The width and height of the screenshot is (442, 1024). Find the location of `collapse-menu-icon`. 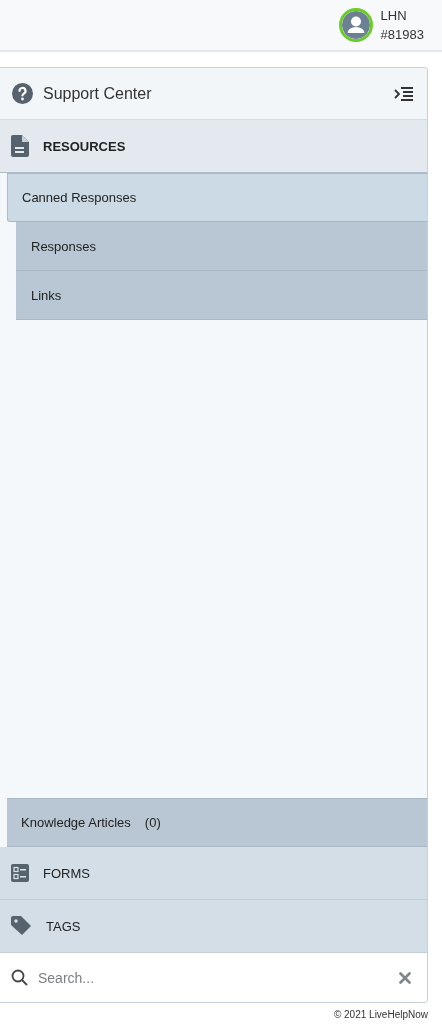

collapse-menu-icon is located at coordinates (403, 93).